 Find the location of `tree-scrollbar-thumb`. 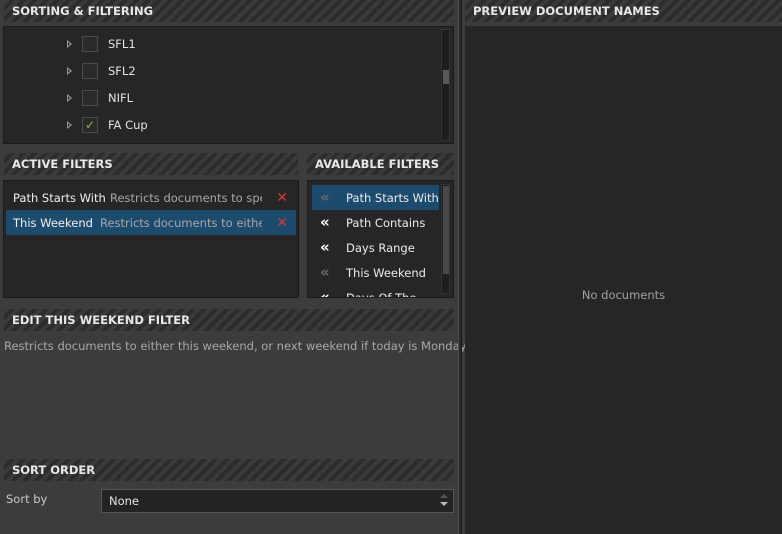

tree-scrollbar-thumb is located at coordinates (446, 77).